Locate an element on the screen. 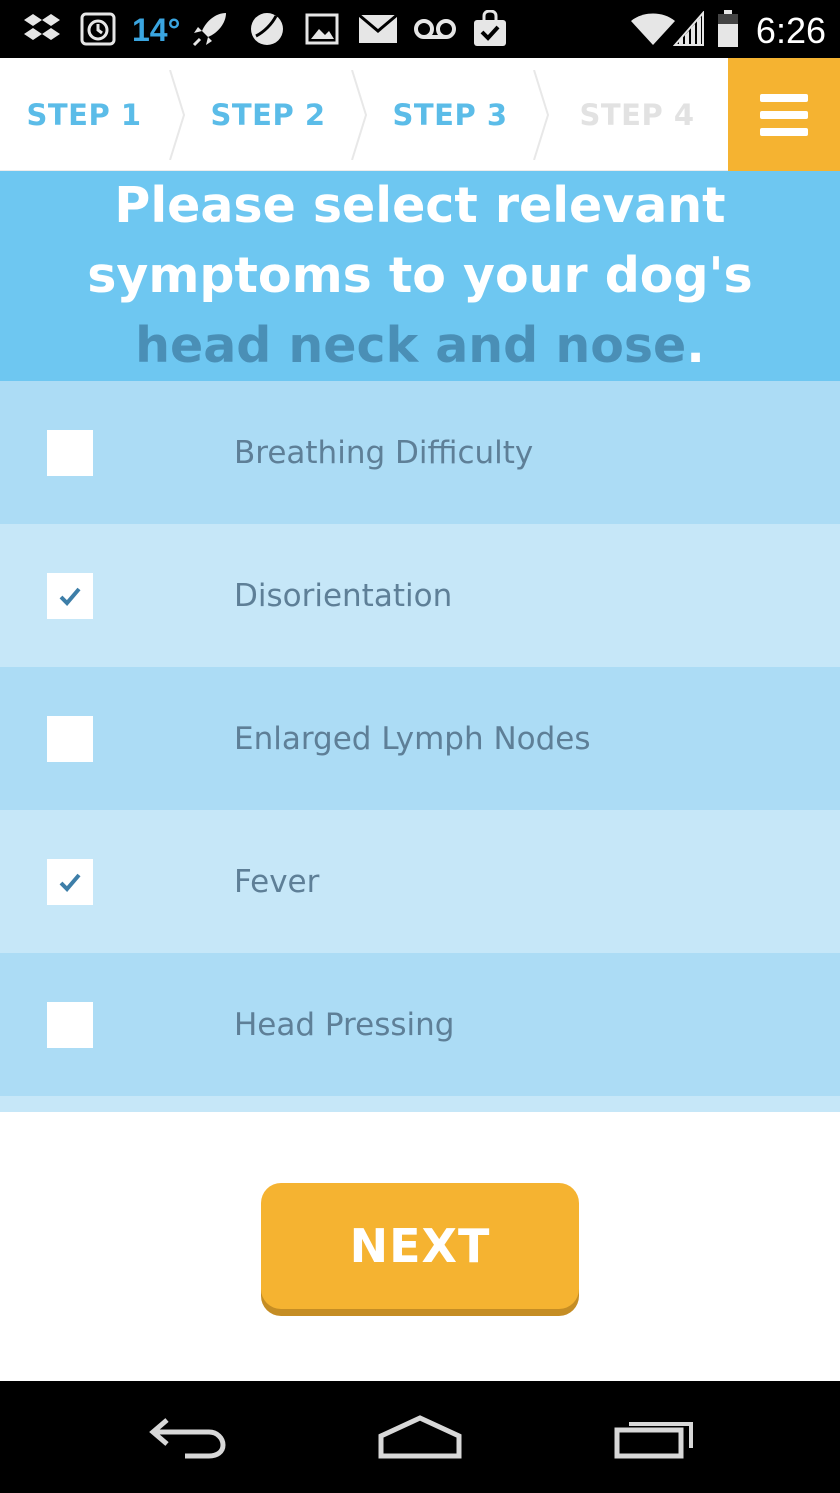  step-4-label: STEP 4 is located at coordinates (637, 114).